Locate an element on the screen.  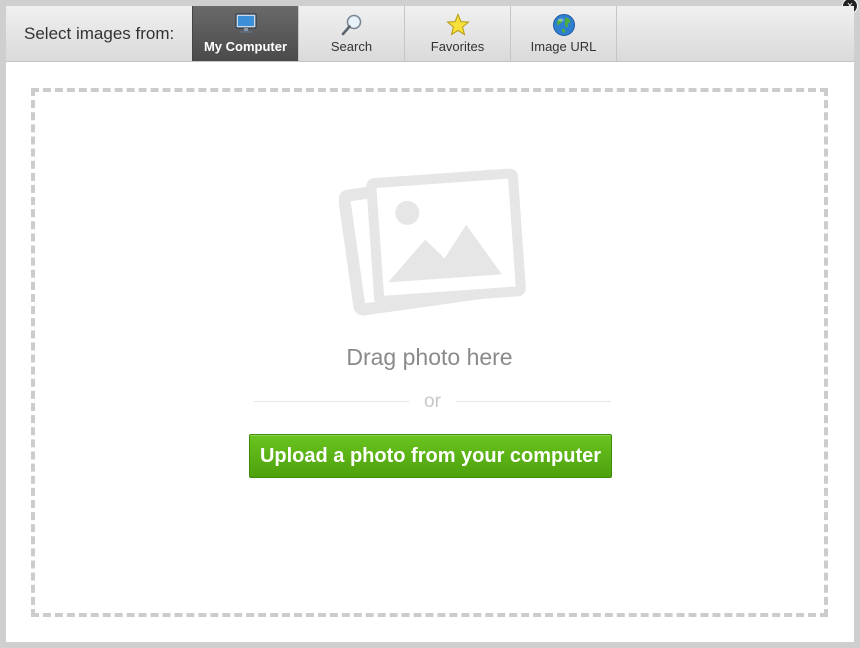
tab-label: My Computer is located at coordinates (245, 46).